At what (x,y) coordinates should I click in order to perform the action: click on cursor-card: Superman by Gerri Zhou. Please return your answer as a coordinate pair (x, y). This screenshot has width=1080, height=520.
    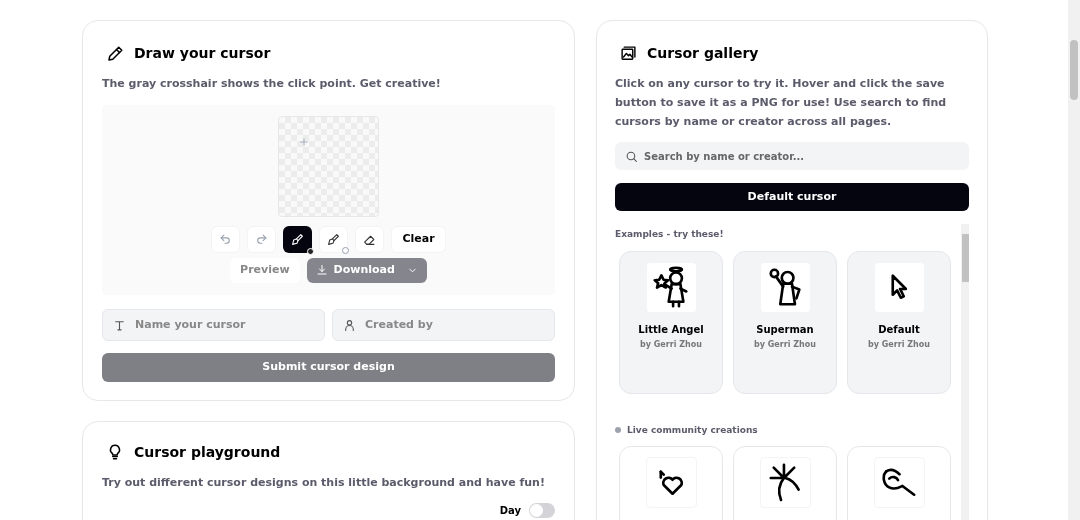
    Looking at the image, I should click on (785, 322).